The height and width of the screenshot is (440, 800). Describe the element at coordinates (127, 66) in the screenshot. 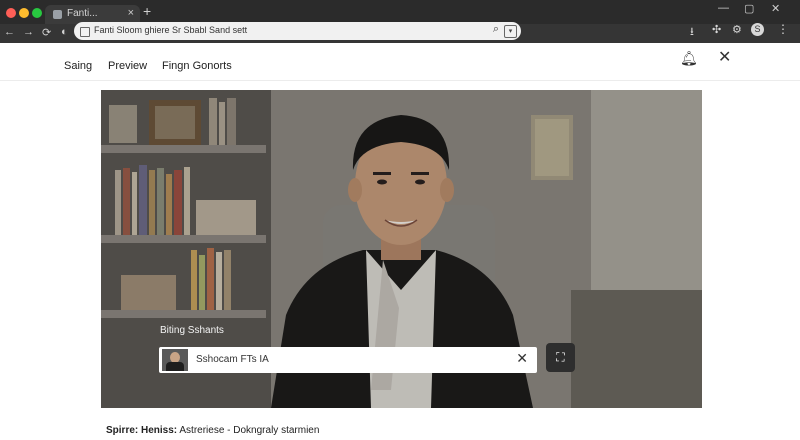

I see `nav-item-preview: Preview` at that location.